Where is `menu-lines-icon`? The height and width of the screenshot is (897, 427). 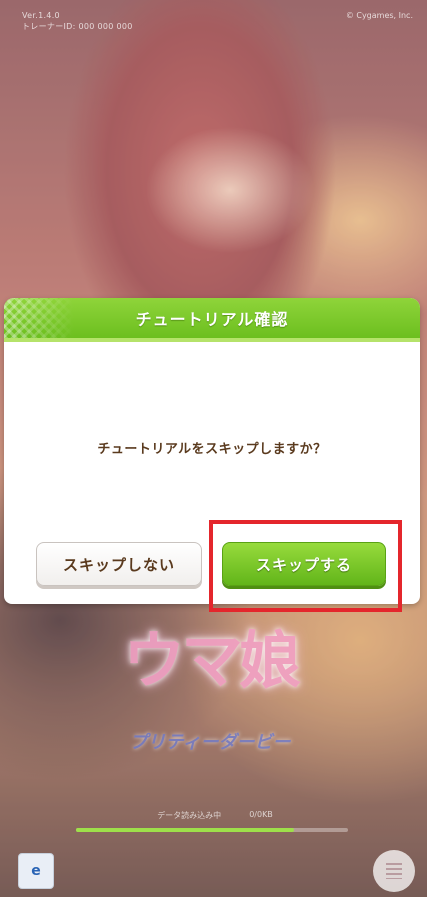 menu-lines-icon is located at coordinates (394, 871).